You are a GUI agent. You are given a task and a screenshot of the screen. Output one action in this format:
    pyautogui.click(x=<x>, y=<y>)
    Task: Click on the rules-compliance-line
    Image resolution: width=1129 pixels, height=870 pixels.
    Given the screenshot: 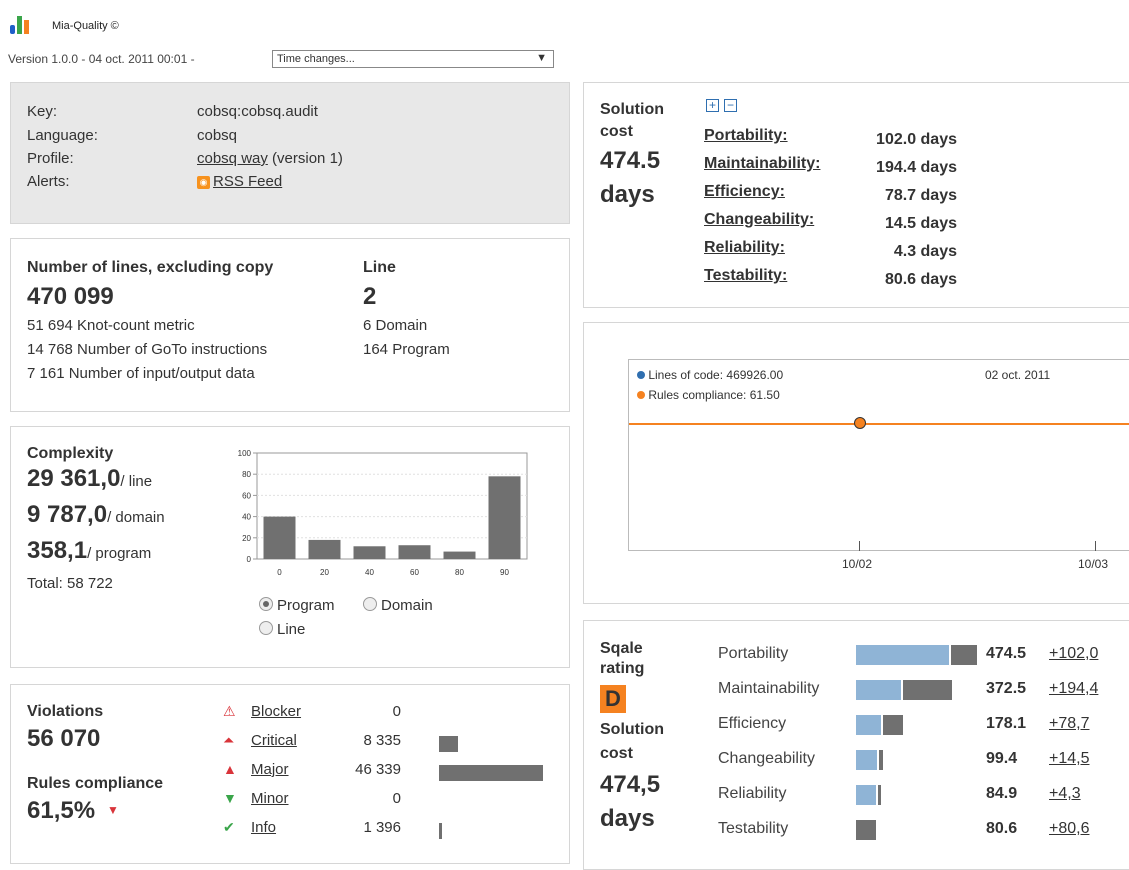 What is the action you would take?
    pyautogui.click(x=879, y=424)
    